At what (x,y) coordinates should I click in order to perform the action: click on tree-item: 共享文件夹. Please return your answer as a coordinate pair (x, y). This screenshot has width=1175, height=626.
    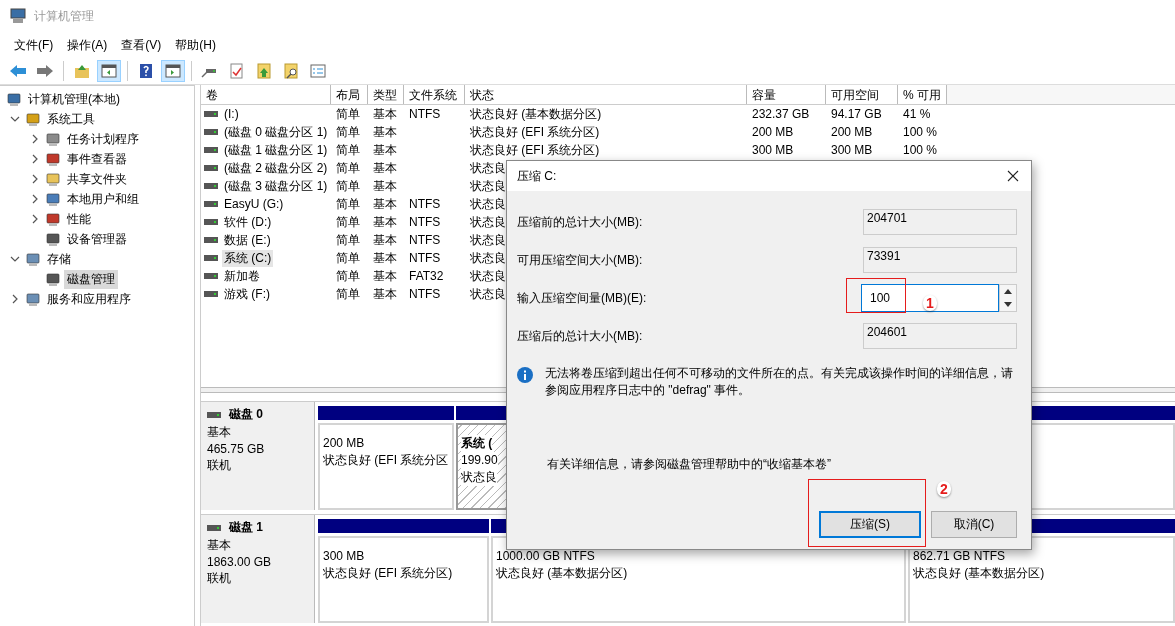
    Looking at the image, I should click on (97, 179).